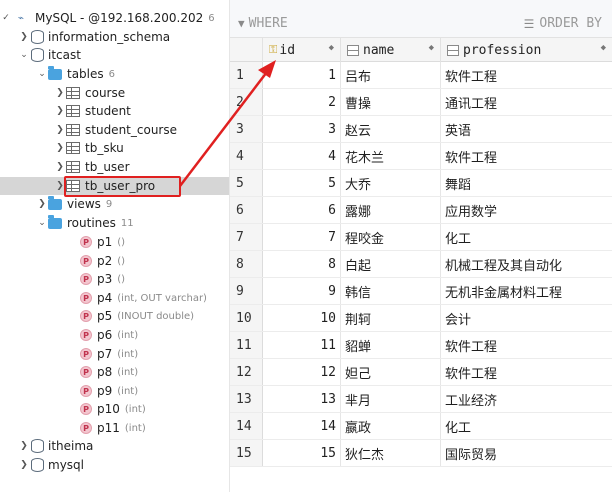 The height and width of the screenshot is (492, 612). What do you see at coordinates (263, 23) in the screenshot?
I see `where-filter: ▼ WHERE` at bounding box center [263, 23].